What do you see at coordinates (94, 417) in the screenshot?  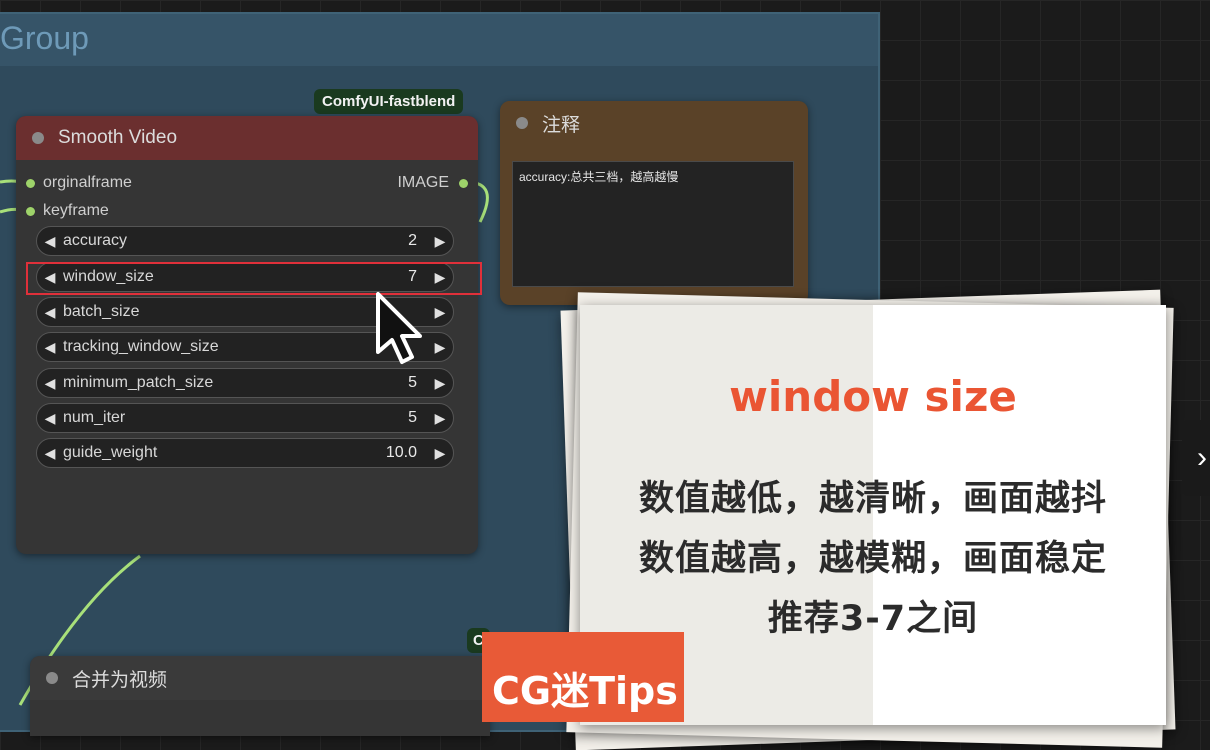 I see `widget-label: num_iter` at bounding box center [94, 417].